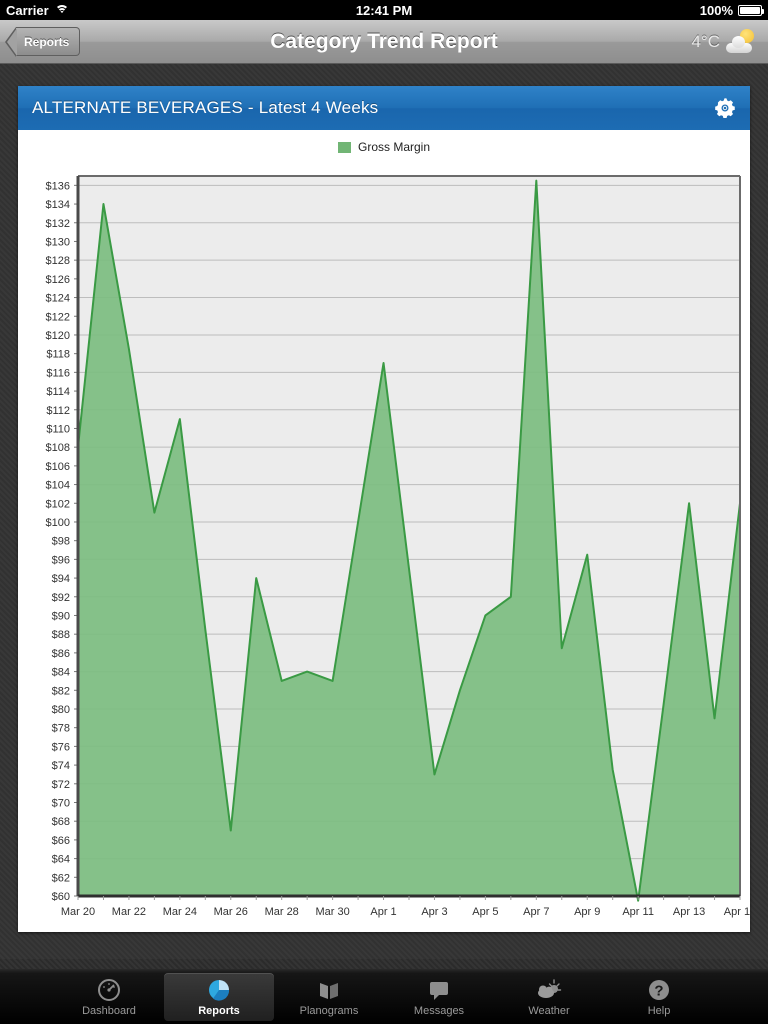 Image resolution: width=768 pixels, height=1024 pixels. I want to click on page-title: Category Trend Report, so click(384, 41).